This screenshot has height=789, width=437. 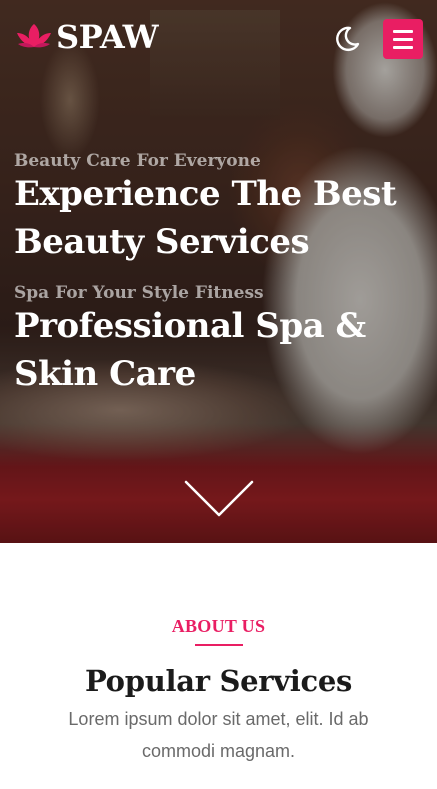 What do you see at coordinates (218, 681) in the screenshot?
I see `section-title: Popular Services` at bounding box center [218, 681].